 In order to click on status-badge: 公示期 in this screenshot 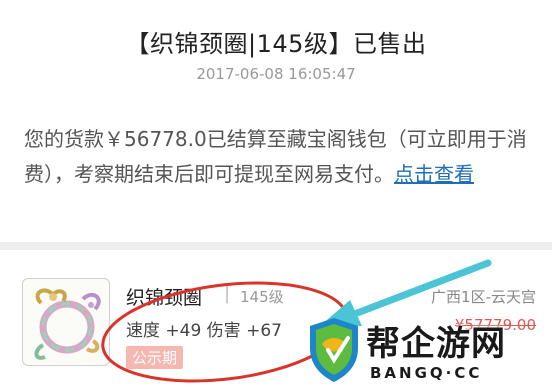, I will do `click(155, 357)`.